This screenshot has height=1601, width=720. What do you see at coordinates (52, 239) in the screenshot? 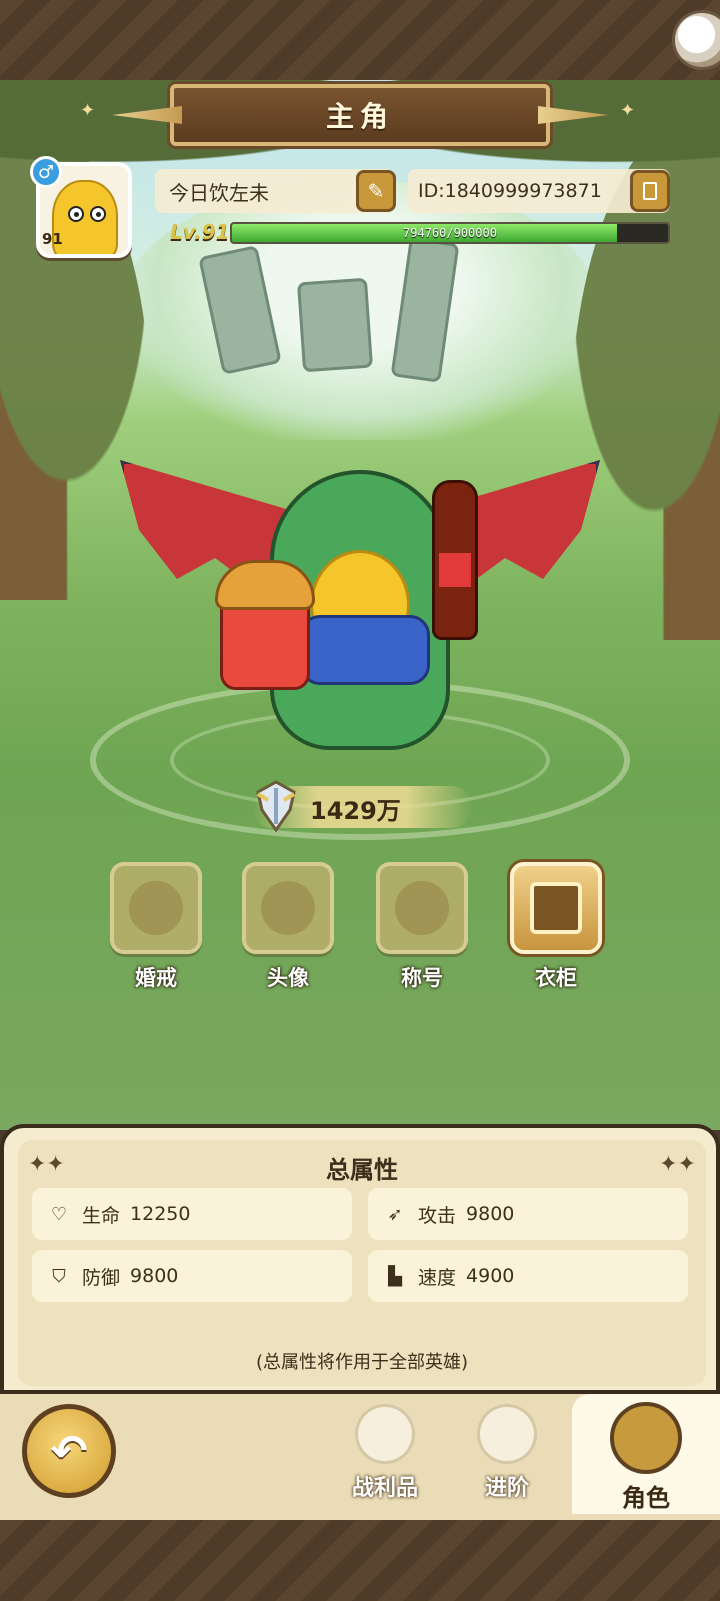
I see `avatar-level: 91` at bounding box center [52, 239].